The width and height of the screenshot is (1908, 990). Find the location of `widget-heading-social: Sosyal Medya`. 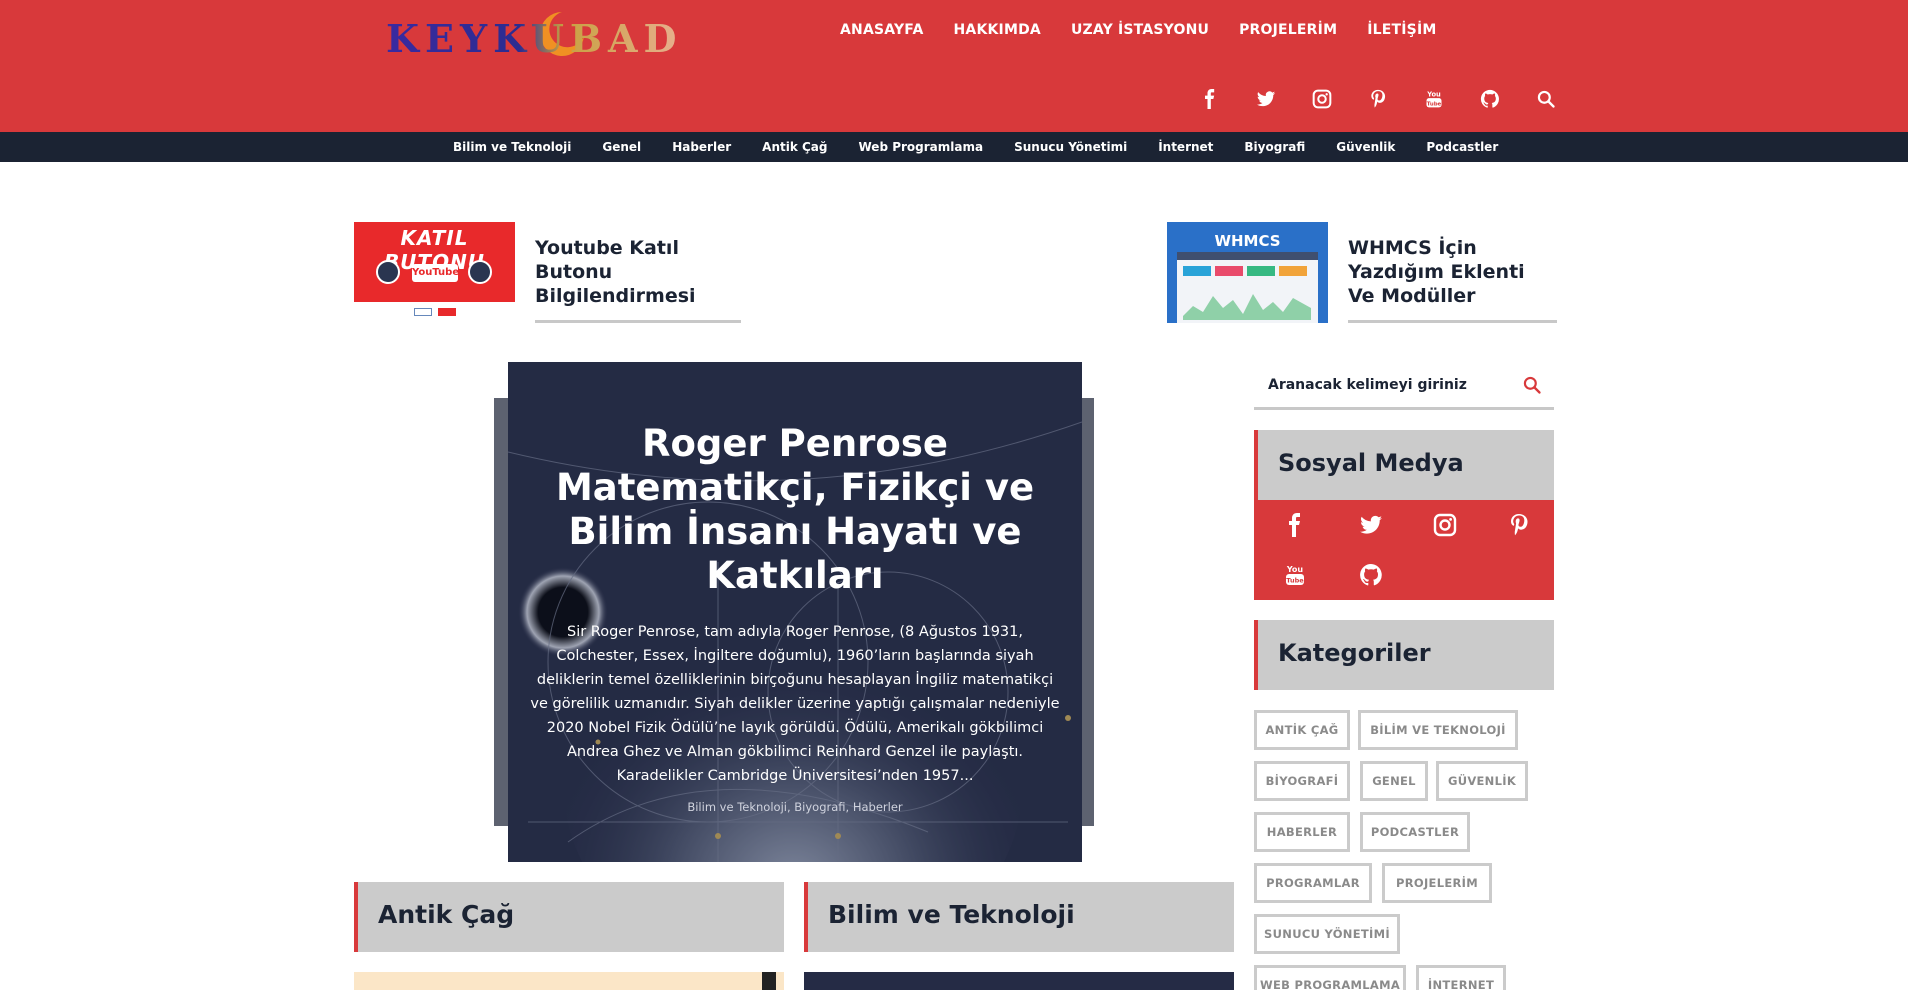

widget-heading-social: Sosyal Medya is located at coordinates (1404, 465).